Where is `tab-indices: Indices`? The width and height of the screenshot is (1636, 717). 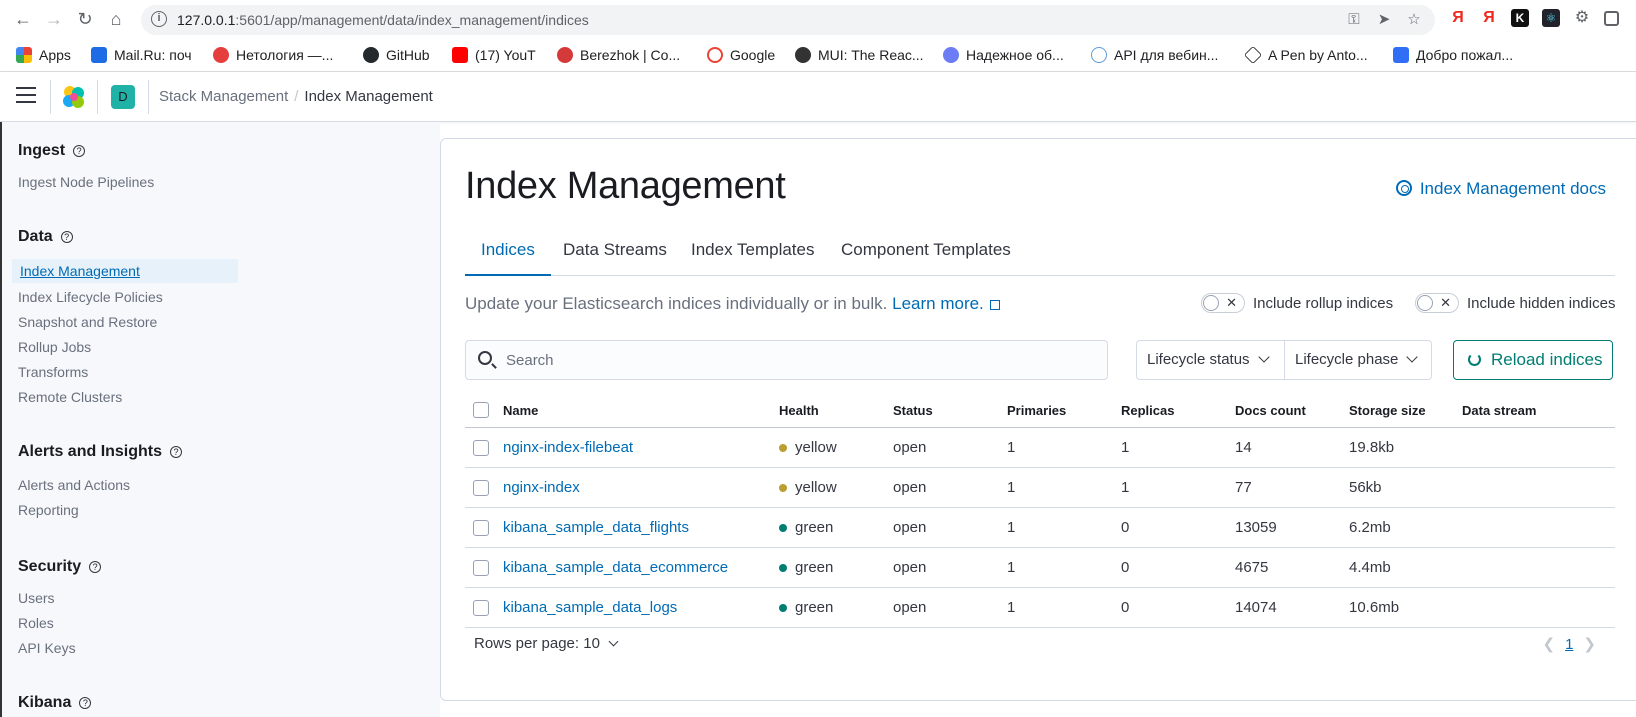
tab-indices: Indices is located at coordinates (508, 255).